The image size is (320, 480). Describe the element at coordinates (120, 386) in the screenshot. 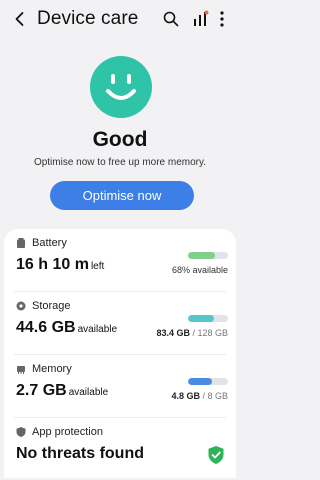

I see `memory-row: Memory 2.7 GB available 4.8 GB / 8 GB` at that location.